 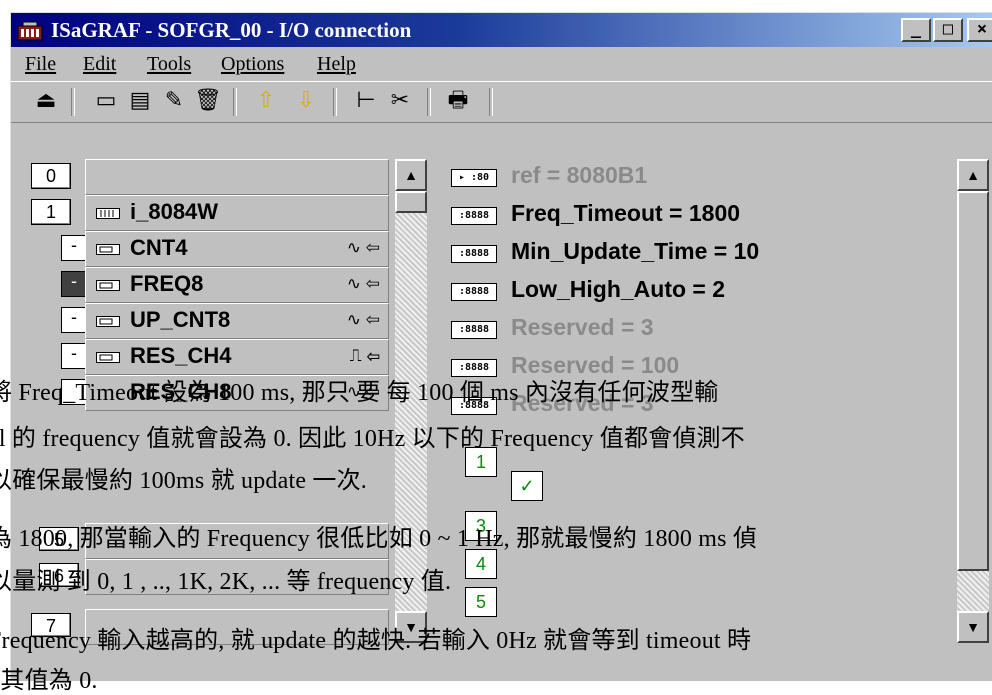 I want to click on param-row: :8888 Reserved = 100, so click(x=699, y=368).